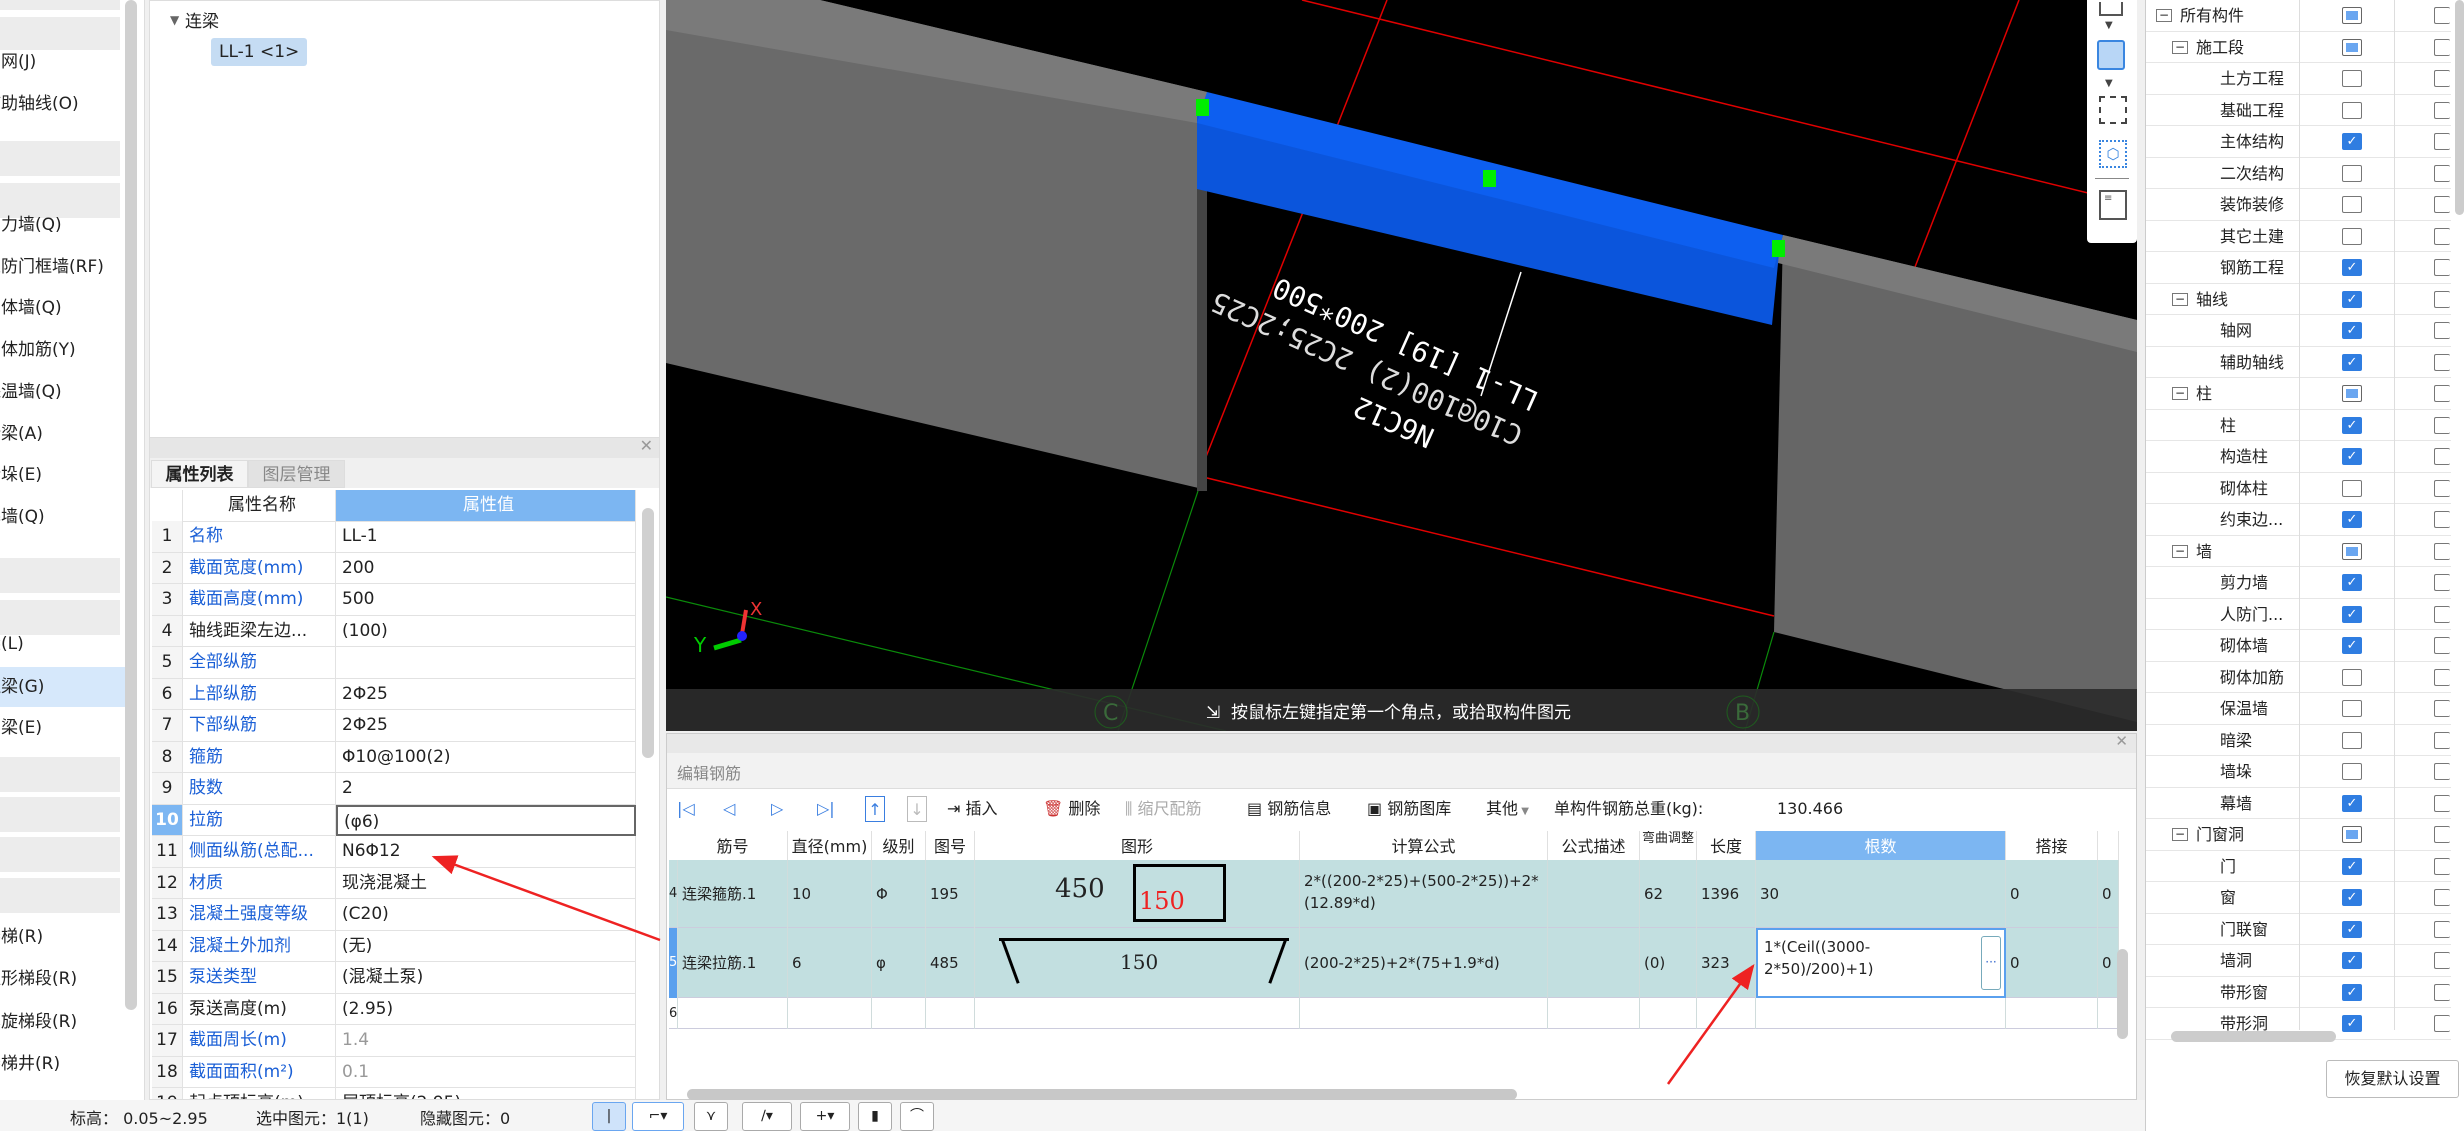 The image size is (2464, 1131). Describe the element at coordinates (1668, 1013) in the screenshot. I see `rebar-cell-bend` at that location.